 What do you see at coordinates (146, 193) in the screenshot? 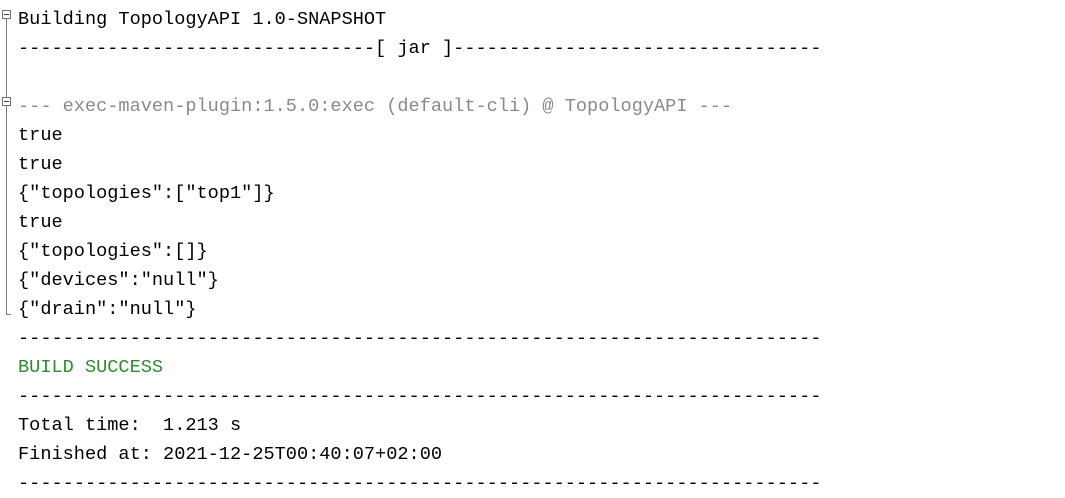
I see `output-line: {"topologies":["top1"]}` at bounding box center [146, 193].